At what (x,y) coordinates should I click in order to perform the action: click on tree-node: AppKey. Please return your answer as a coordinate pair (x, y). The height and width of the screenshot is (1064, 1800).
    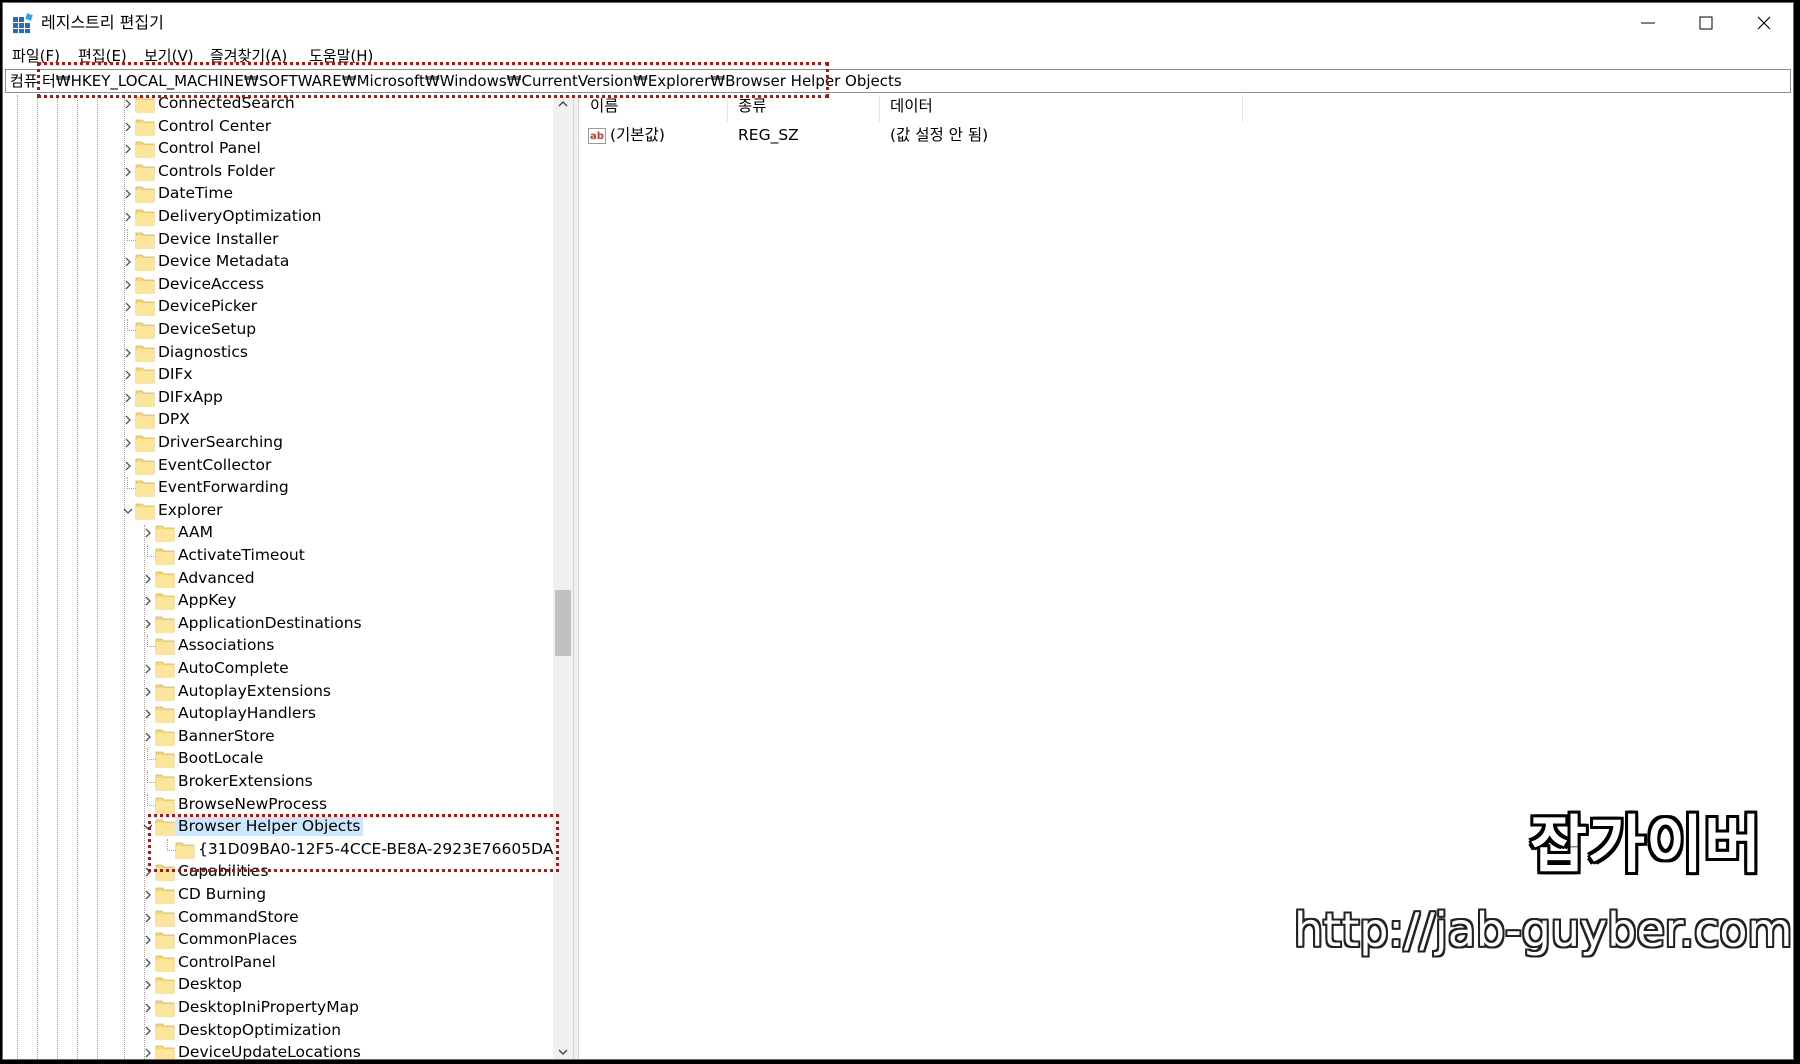
    Looking at the image, I should click on (280, 601).